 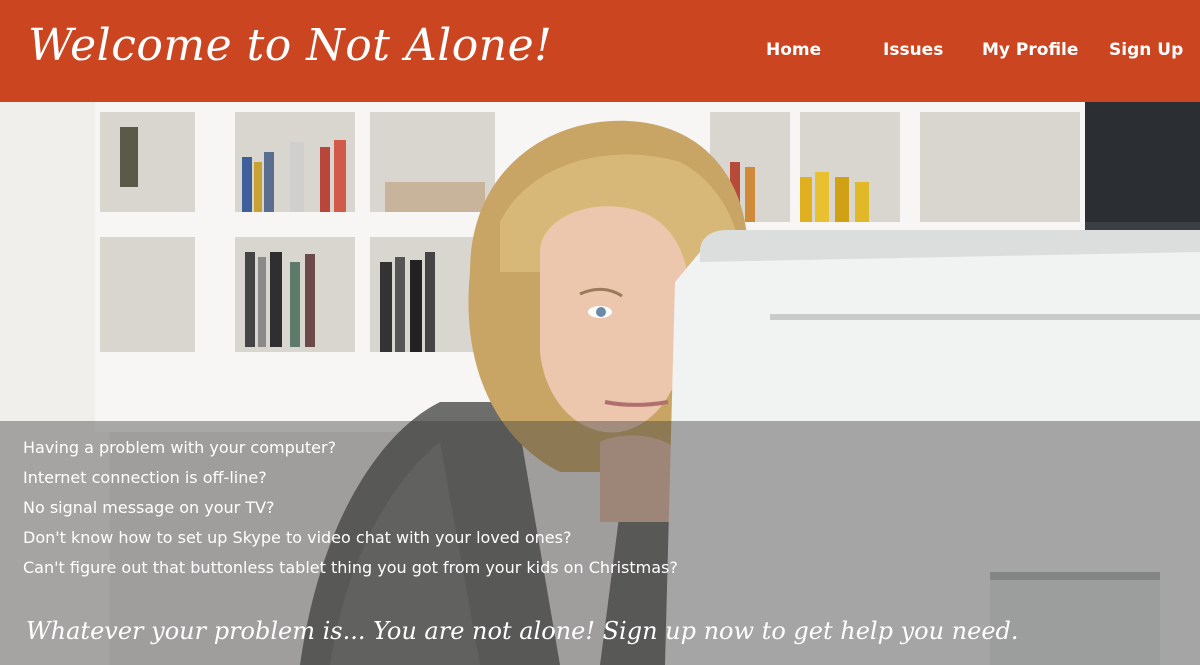 What do you see at coordinates (180, 447) in the screenshot?
I see `problem-item: Having a problem with your computer?` at bounding box center [180, 447].